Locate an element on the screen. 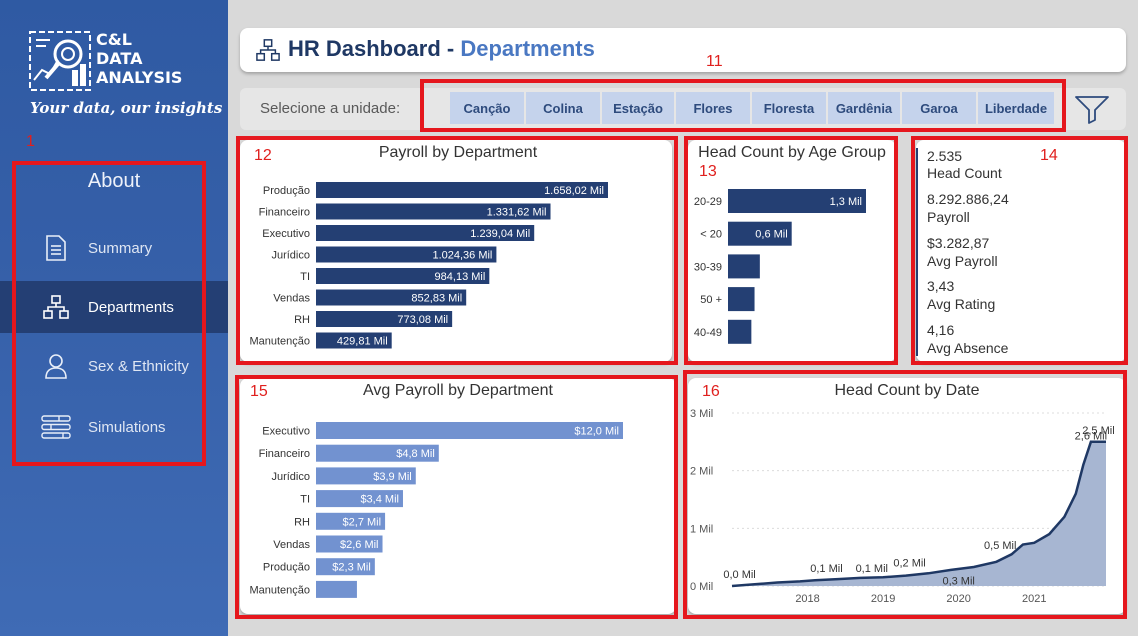 The height and width of the screenshot is (636, 1138). payroll-highlight-box is located at coordinates (457, 250).